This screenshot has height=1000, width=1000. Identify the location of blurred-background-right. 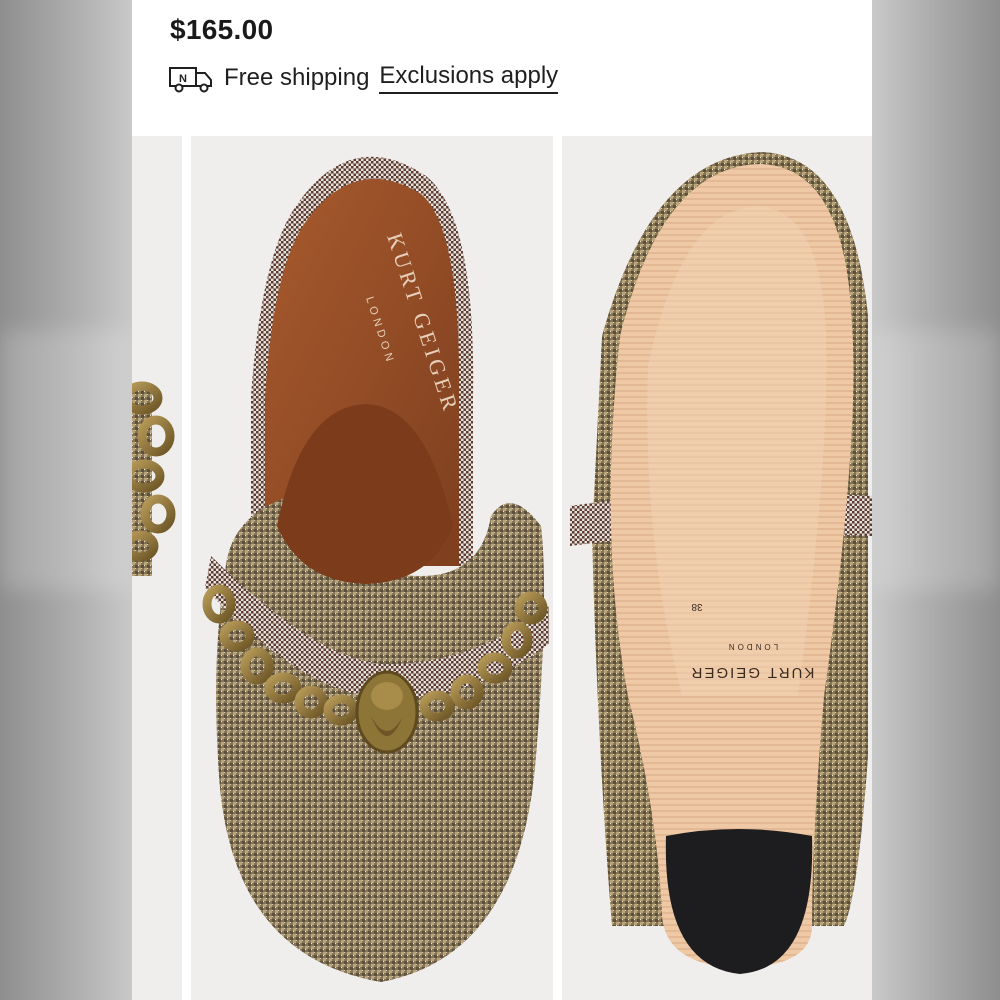
(936, 500).